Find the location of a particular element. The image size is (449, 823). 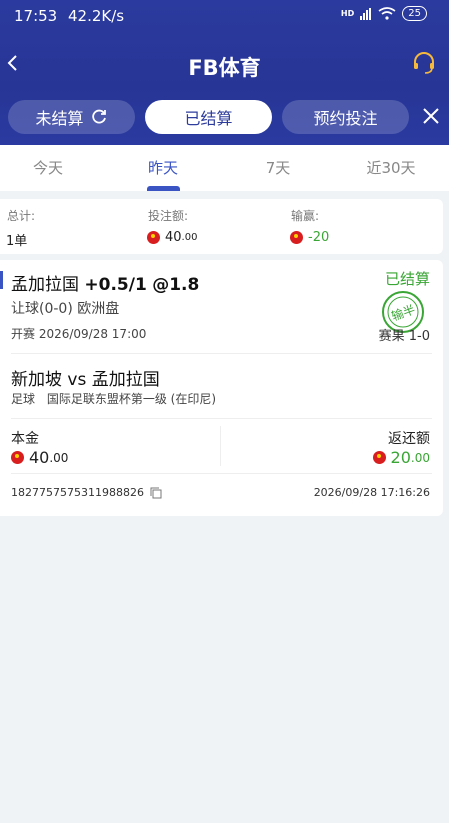

principal-value: 40.00 is located at coordinates (39, 457).